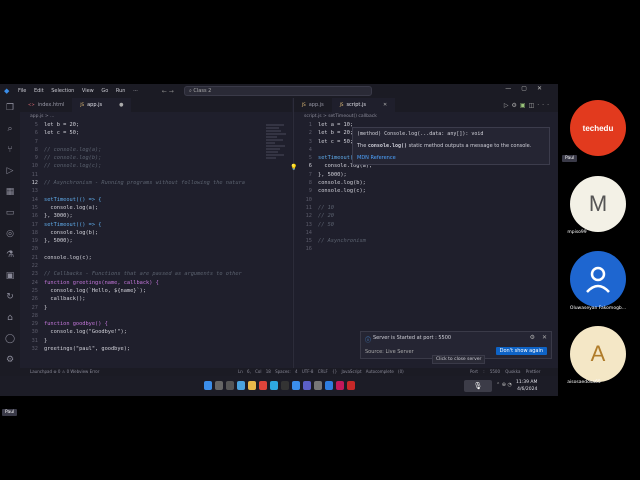  Describe the element at coordinates (10, 255) in the screenshot. I see `testing-icon: ⚗` at that location.